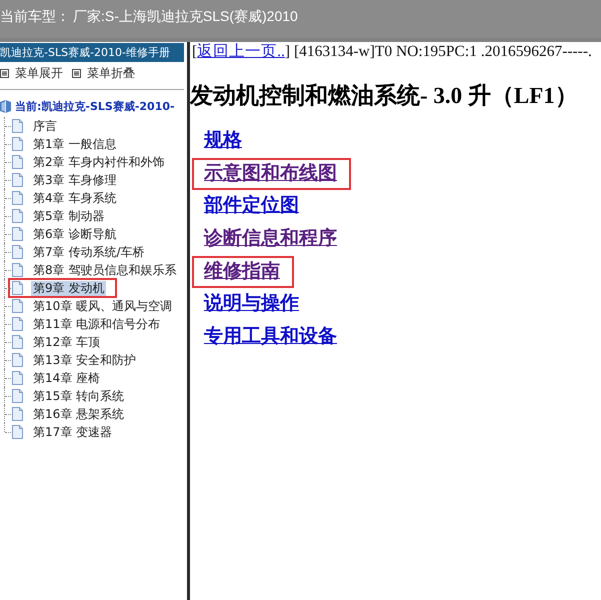 This screenshot has height=600, width=601. What do you see at coordinates (68, 288) in the screenshot?
I see `tree-item: 第9章 发动机` at bounding box center [68, 288].